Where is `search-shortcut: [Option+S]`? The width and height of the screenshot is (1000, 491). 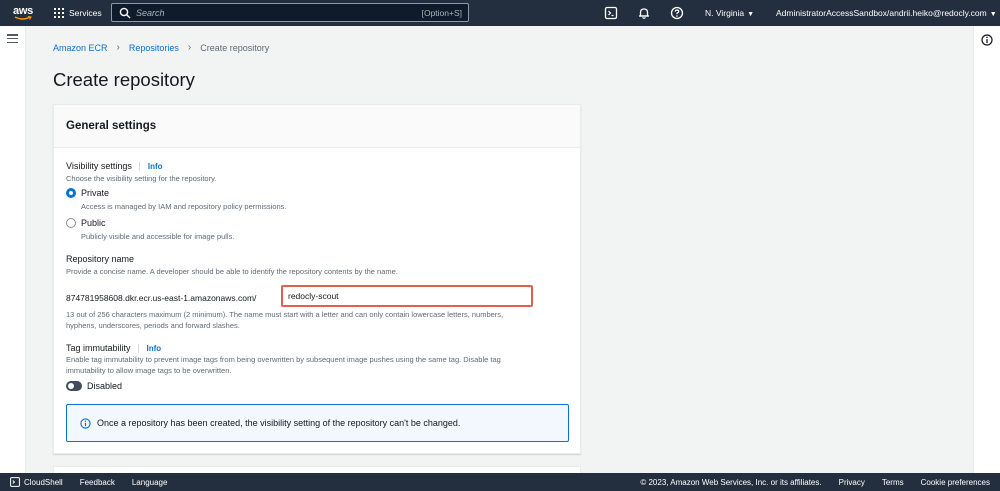
search-shortcut: [Option+S] is located at coordinates (441, 12).